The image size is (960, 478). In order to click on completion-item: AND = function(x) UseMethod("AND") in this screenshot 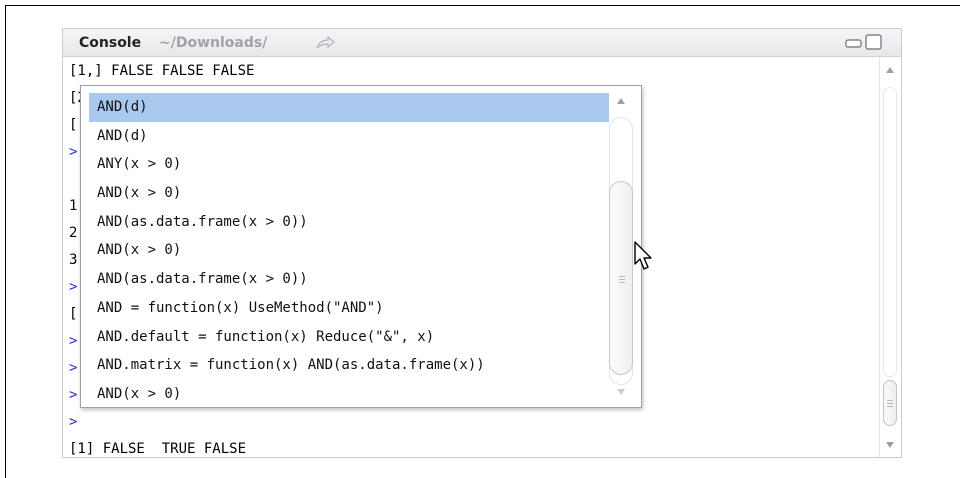, I will do `click(349, 308)`.